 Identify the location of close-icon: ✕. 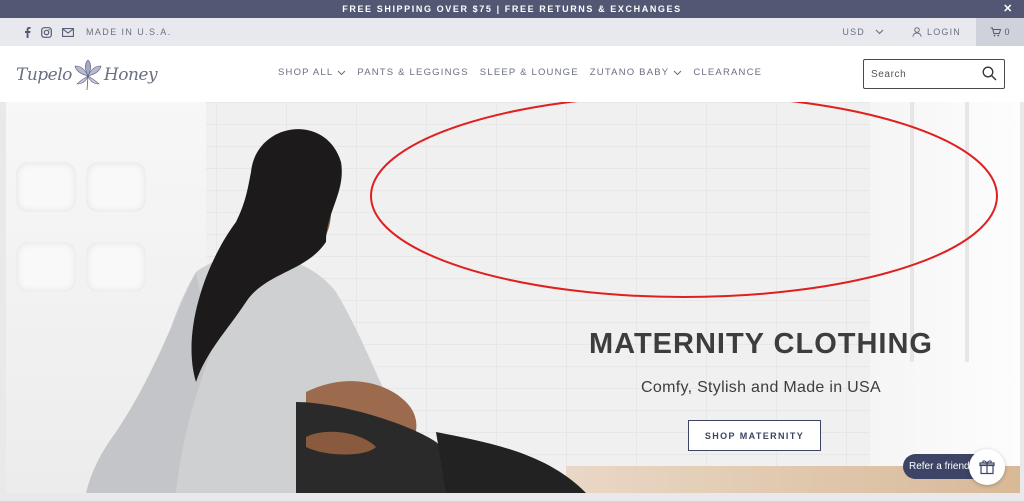
(1008, 8).